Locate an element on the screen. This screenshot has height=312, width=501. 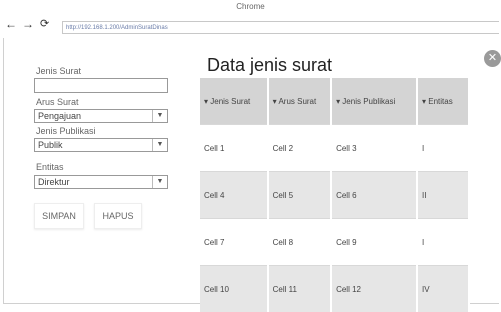
jenis-publikasi-label: Jenis Publikasi is located at coordinates (66, 131).